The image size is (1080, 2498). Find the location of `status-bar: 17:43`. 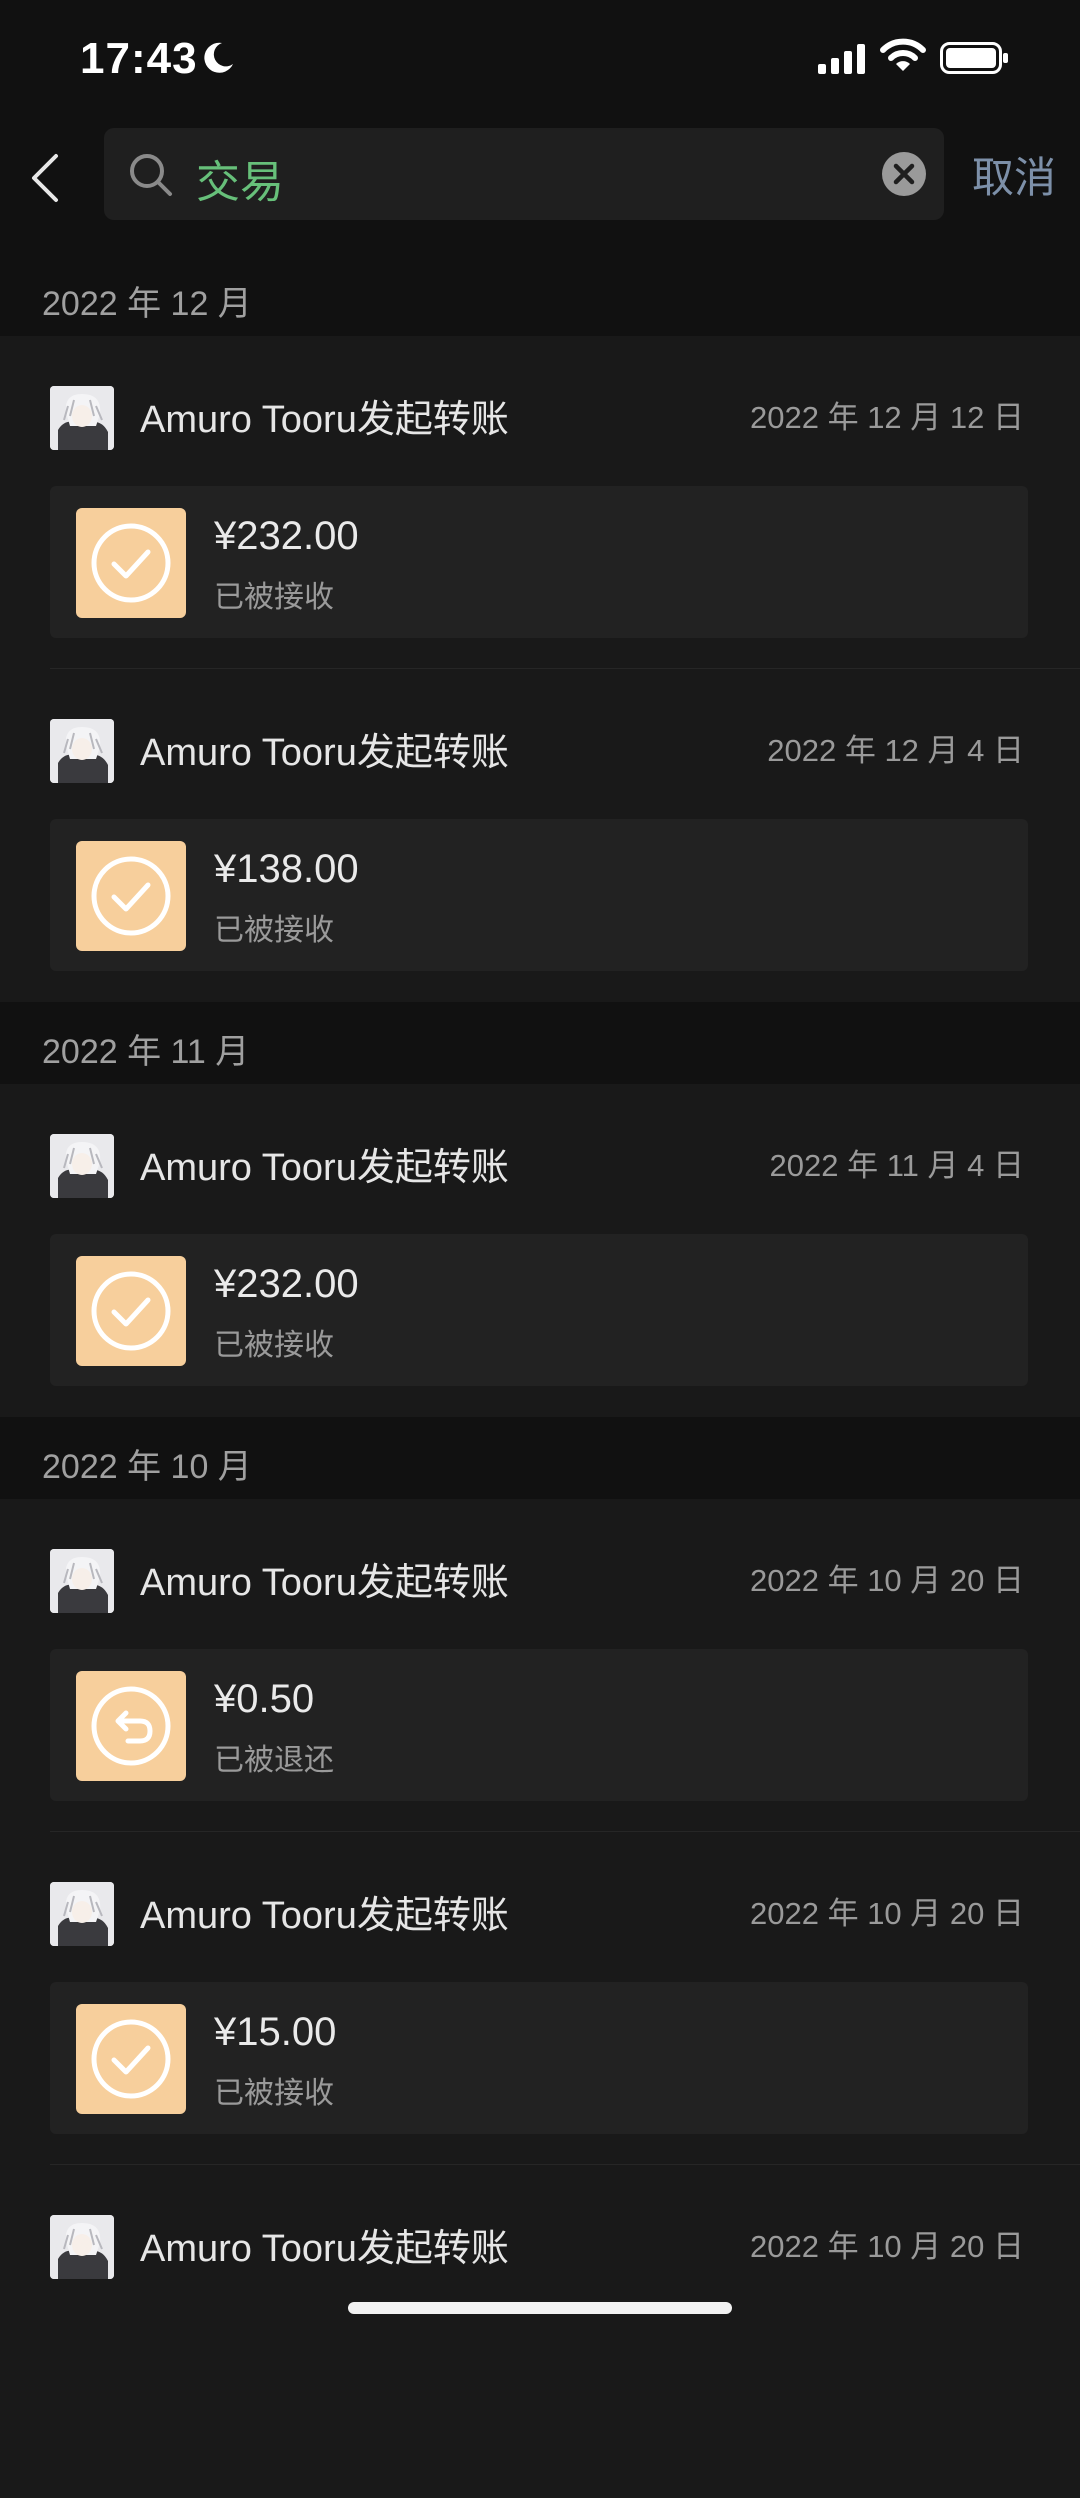

status-bar: 17:43 is located at coordinates (540, 60).